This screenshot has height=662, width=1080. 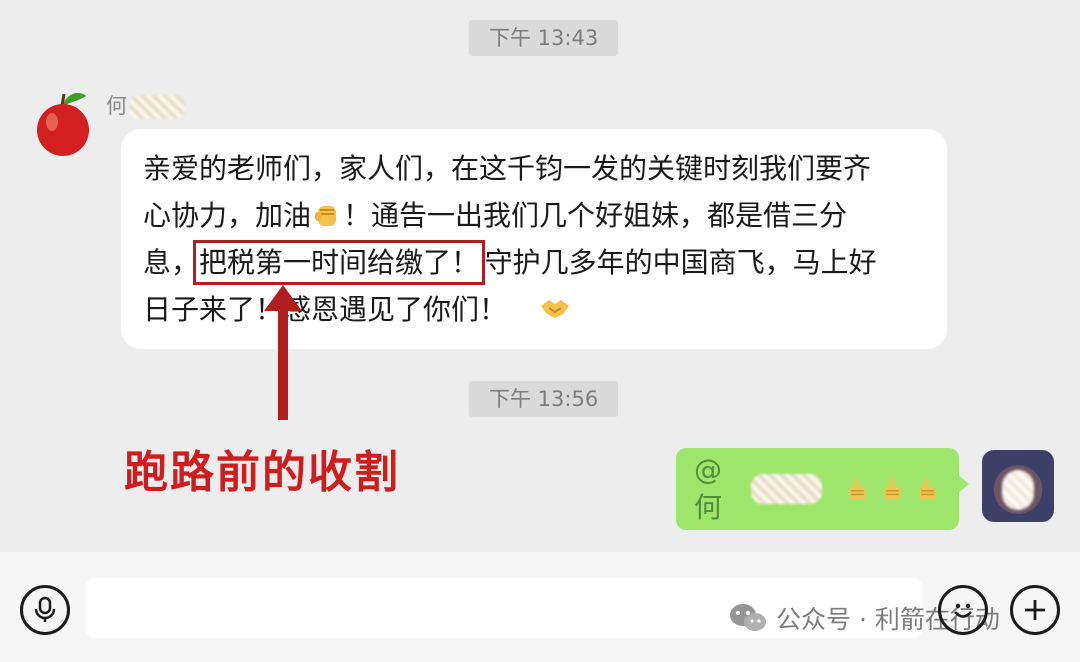 What do you see at coordinates (339, 262) in the screenshot?
I see `highlighted-phrase: 把税第一时间给缴了！` at bounding box center [339, 262].